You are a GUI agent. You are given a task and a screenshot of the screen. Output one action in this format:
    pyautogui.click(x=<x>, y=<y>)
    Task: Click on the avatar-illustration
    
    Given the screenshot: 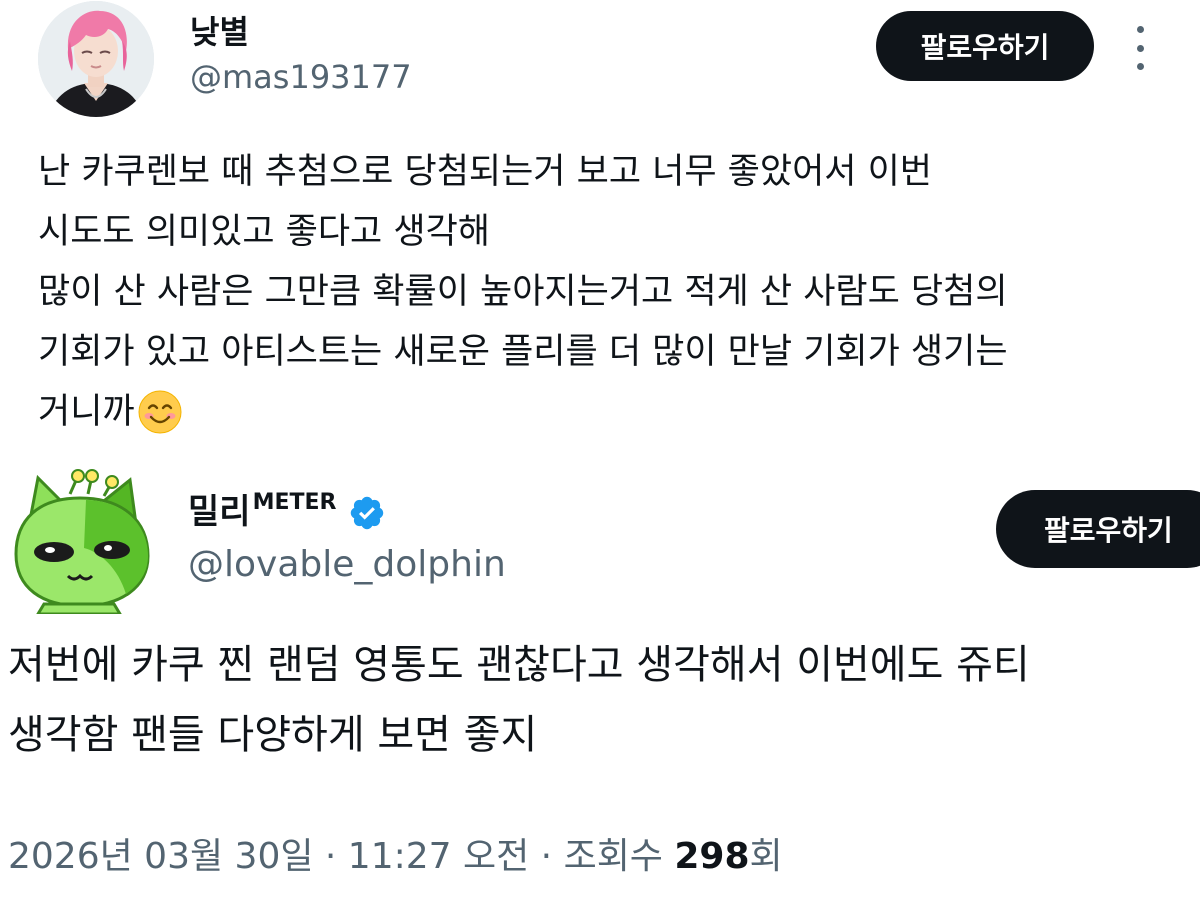 What is the action you would take?
    pyautogui.click(x=96, y=59)
    